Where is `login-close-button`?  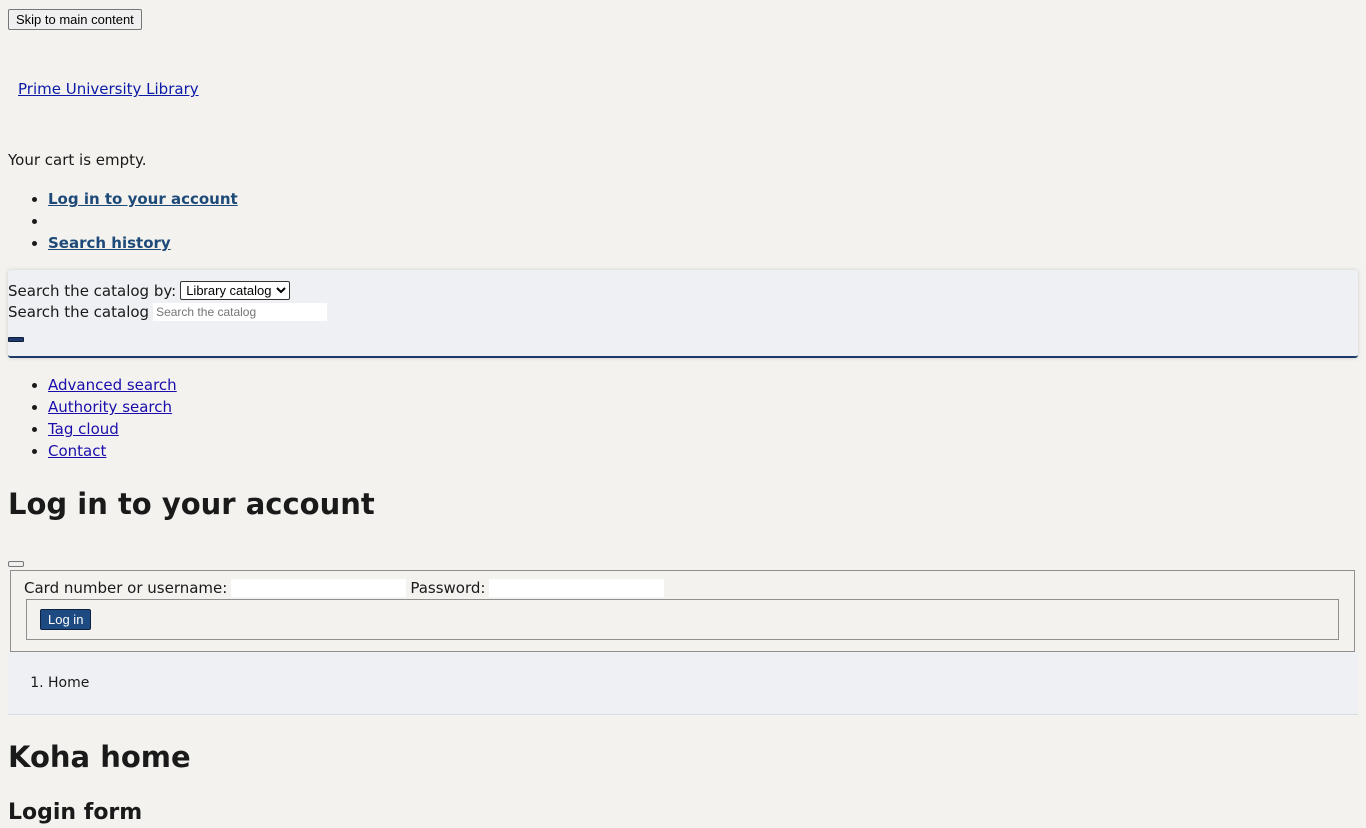 login-close-button is located at coordinates (16, 564).